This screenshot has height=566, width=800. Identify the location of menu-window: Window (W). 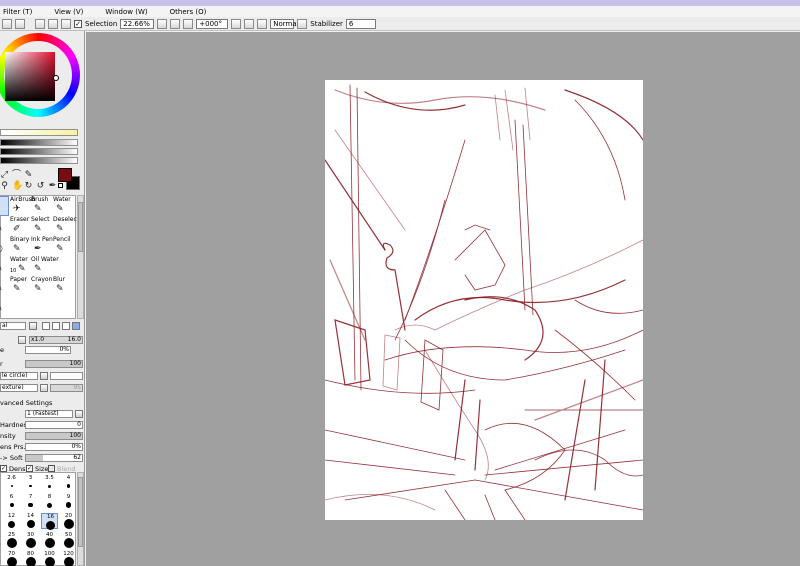
(126, 12).